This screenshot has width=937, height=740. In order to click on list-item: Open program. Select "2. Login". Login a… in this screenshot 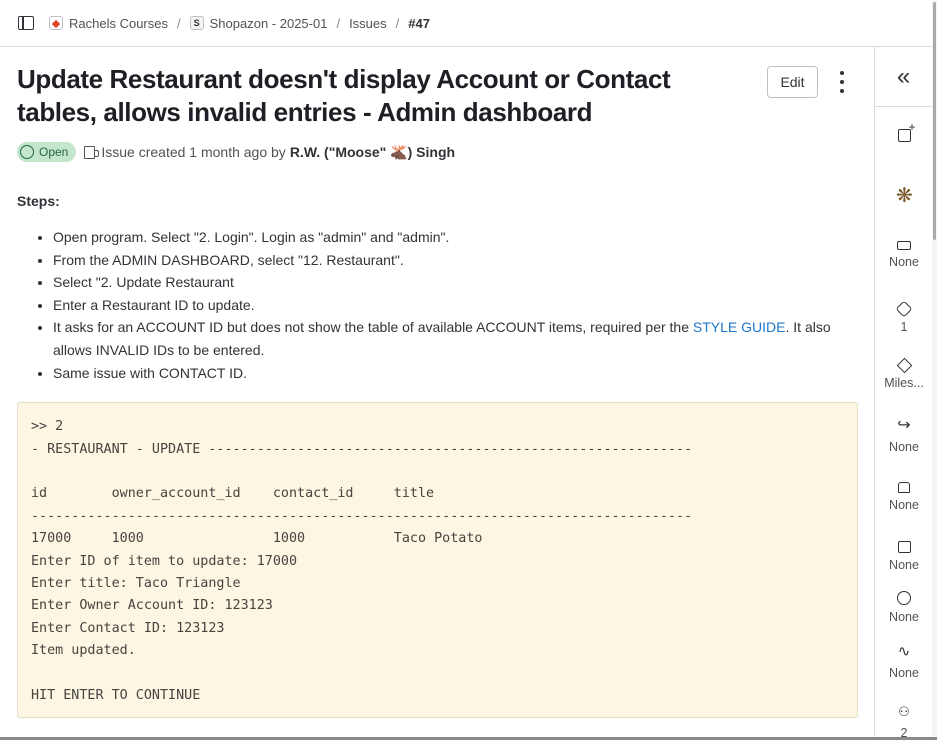, I will do `click(456, 237)`.